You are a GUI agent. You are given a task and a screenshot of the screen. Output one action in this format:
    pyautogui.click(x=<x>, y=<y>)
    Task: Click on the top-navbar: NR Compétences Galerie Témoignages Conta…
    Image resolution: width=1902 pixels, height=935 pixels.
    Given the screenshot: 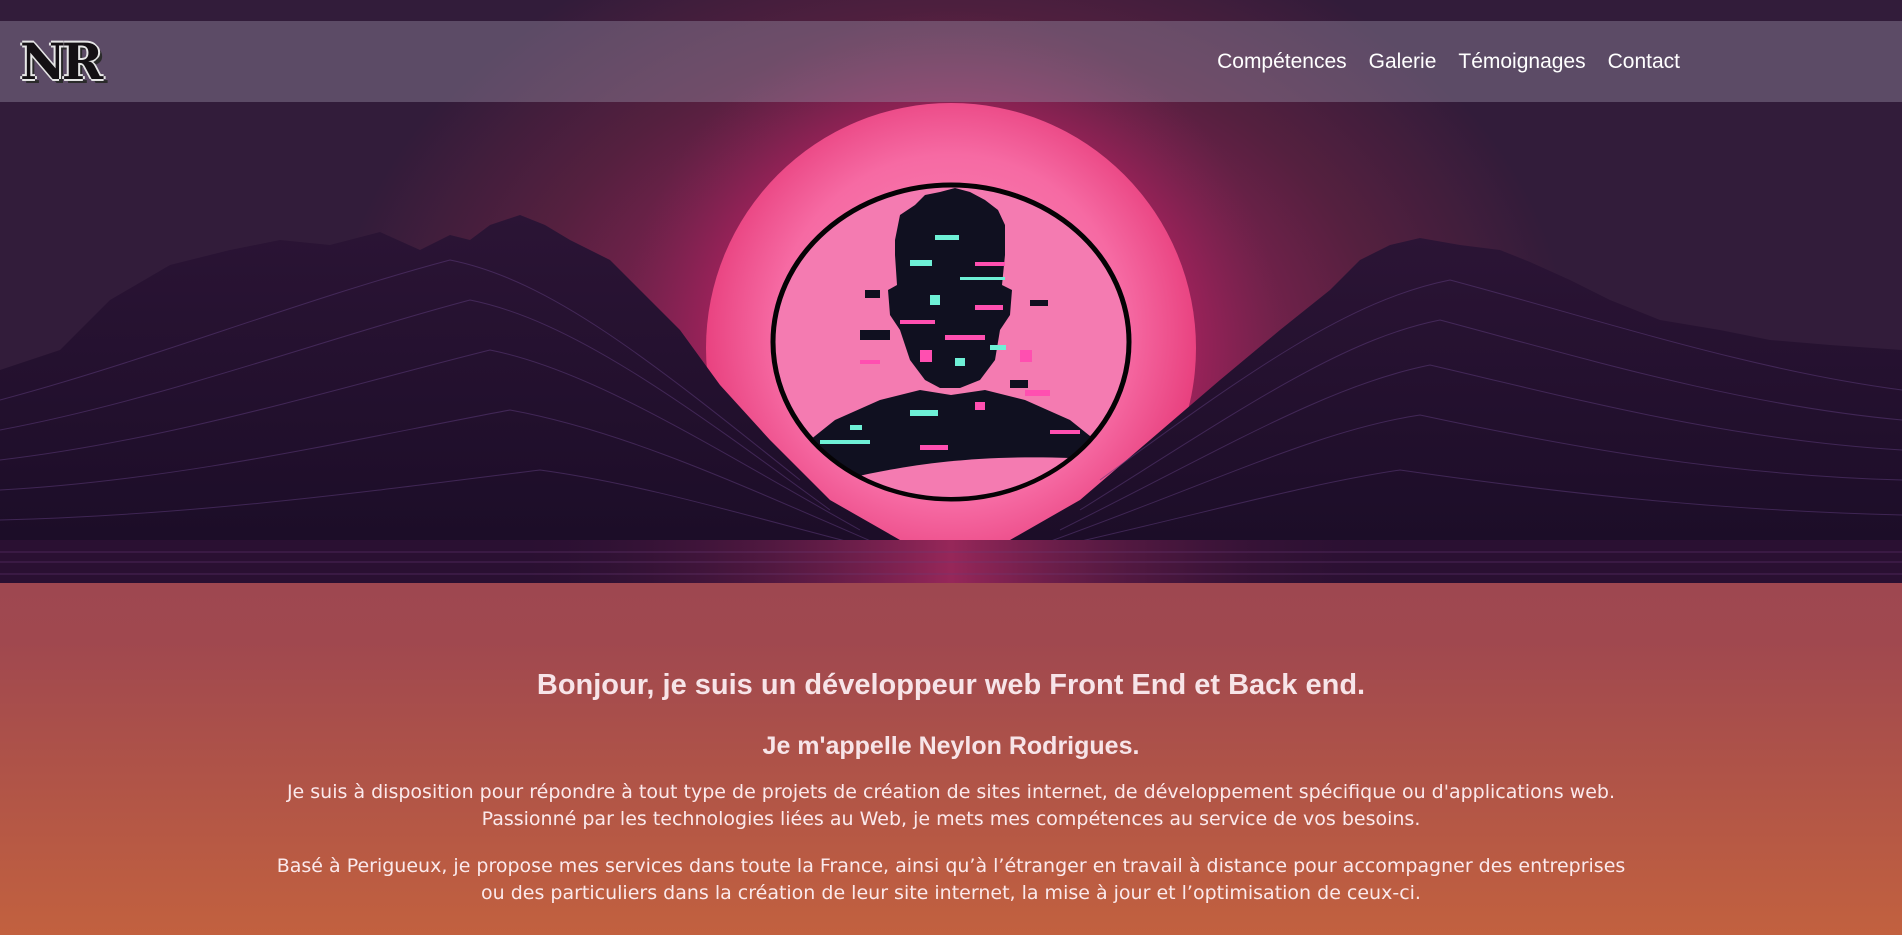 What is the action you would take?
    pyautogui.click(x=951, y=61)
    